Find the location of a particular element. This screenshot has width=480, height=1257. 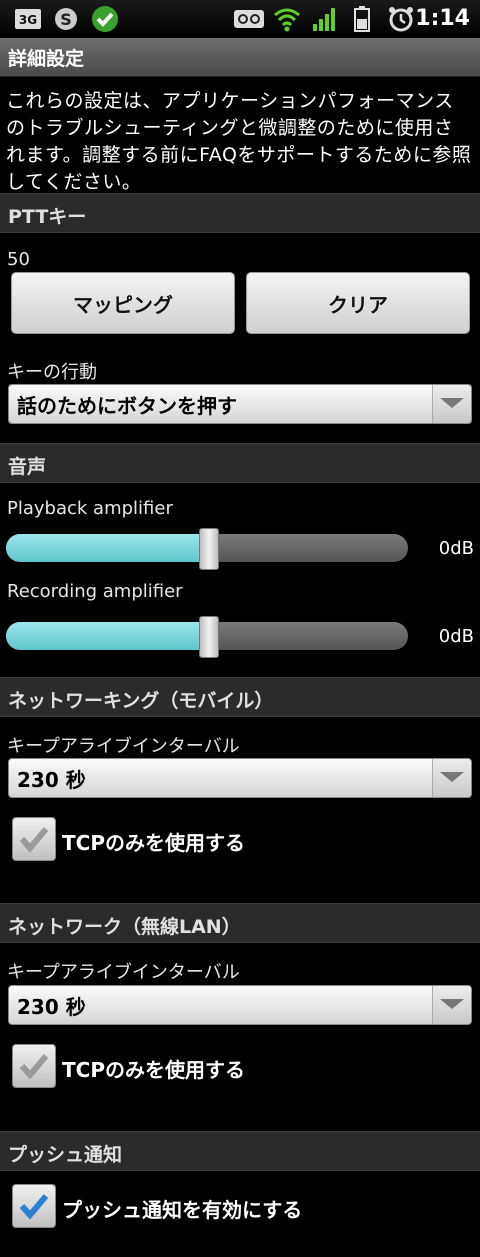

svg-text: S is located at coordinates (66, 19).